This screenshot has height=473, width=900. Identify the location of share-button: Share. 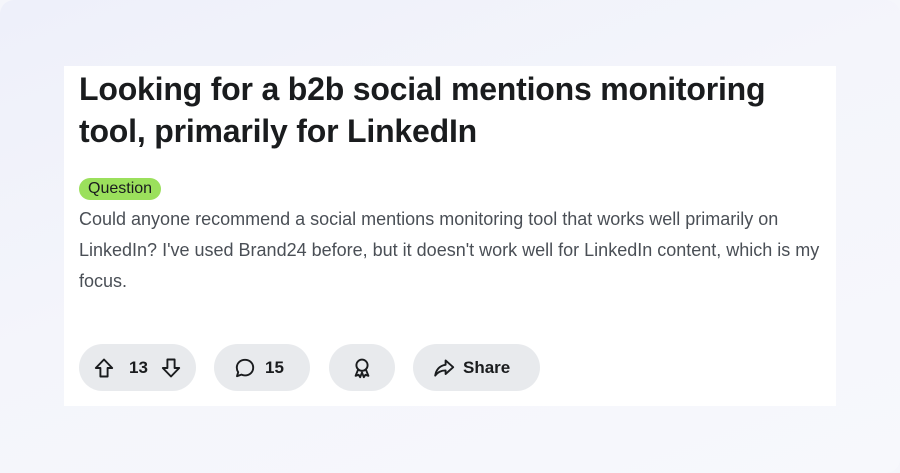
(476, 367).